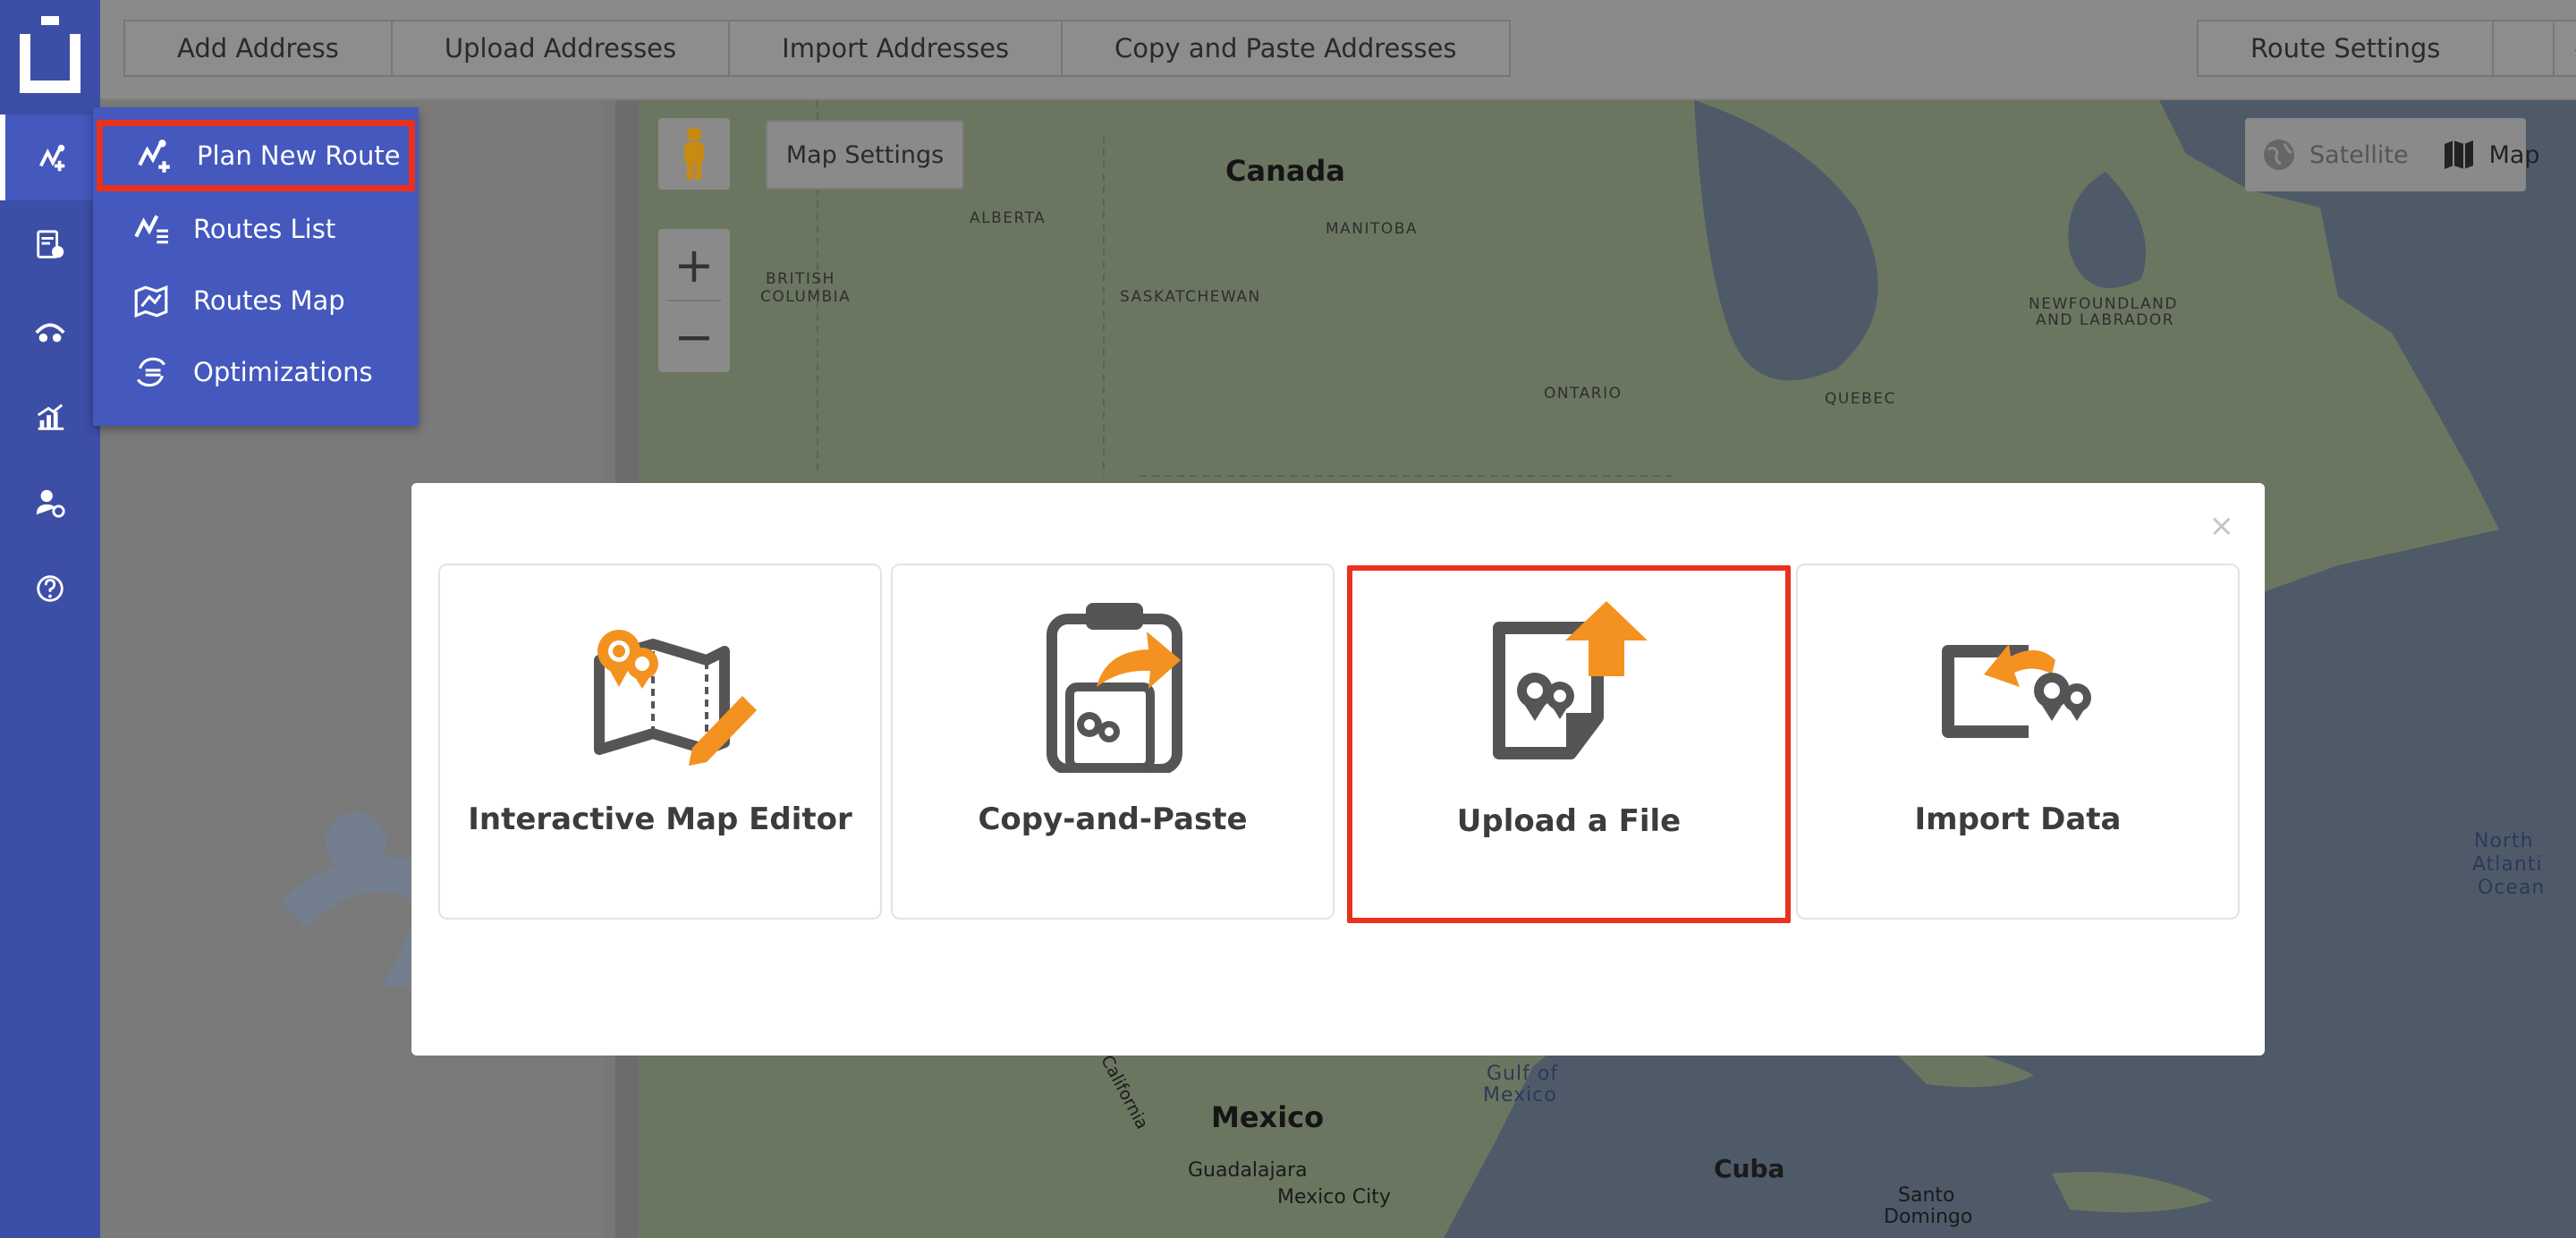  I want to click on map-option: Map, so click(2490, 154).